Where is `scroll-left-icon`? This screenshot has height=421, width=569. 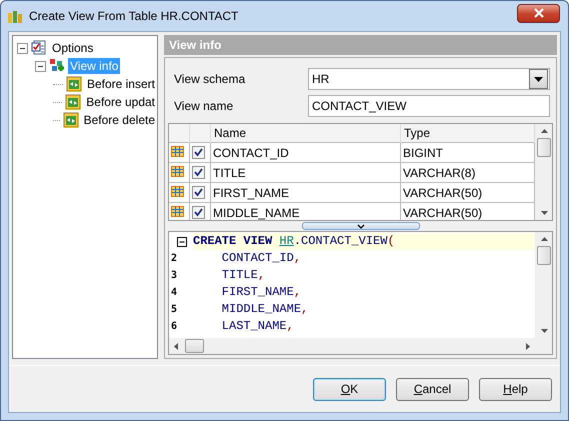
scroll-left-icon is located at coordinates (176, 346).